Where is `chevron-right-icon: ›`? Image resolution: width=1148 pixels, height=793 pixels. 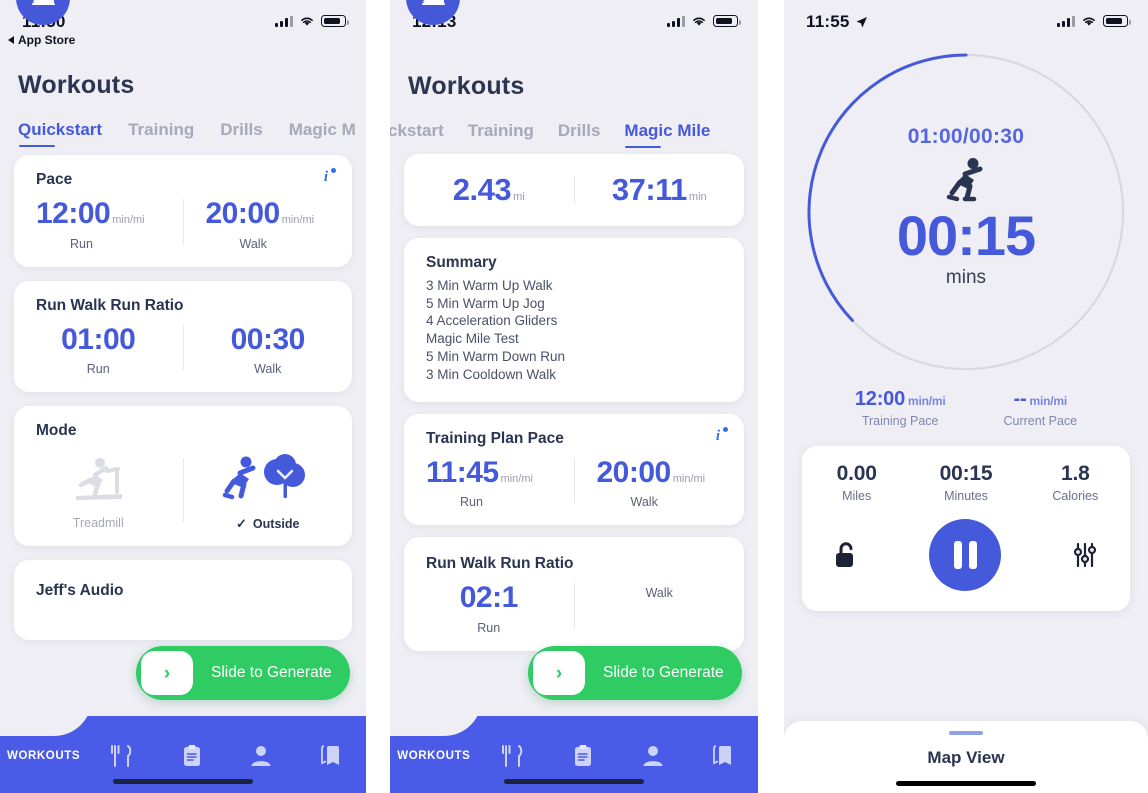
chevron-right-icon: › is located at coordinates (559, 673).